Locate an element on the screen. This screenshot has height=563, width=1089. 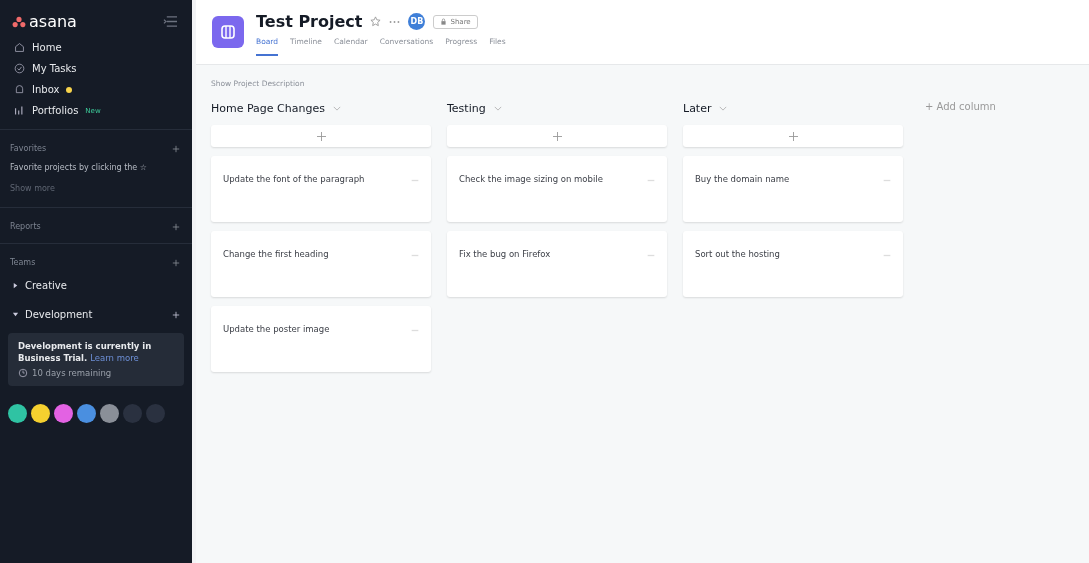
days-remaining: 10 days remaining is located at coordinates (72, 372).